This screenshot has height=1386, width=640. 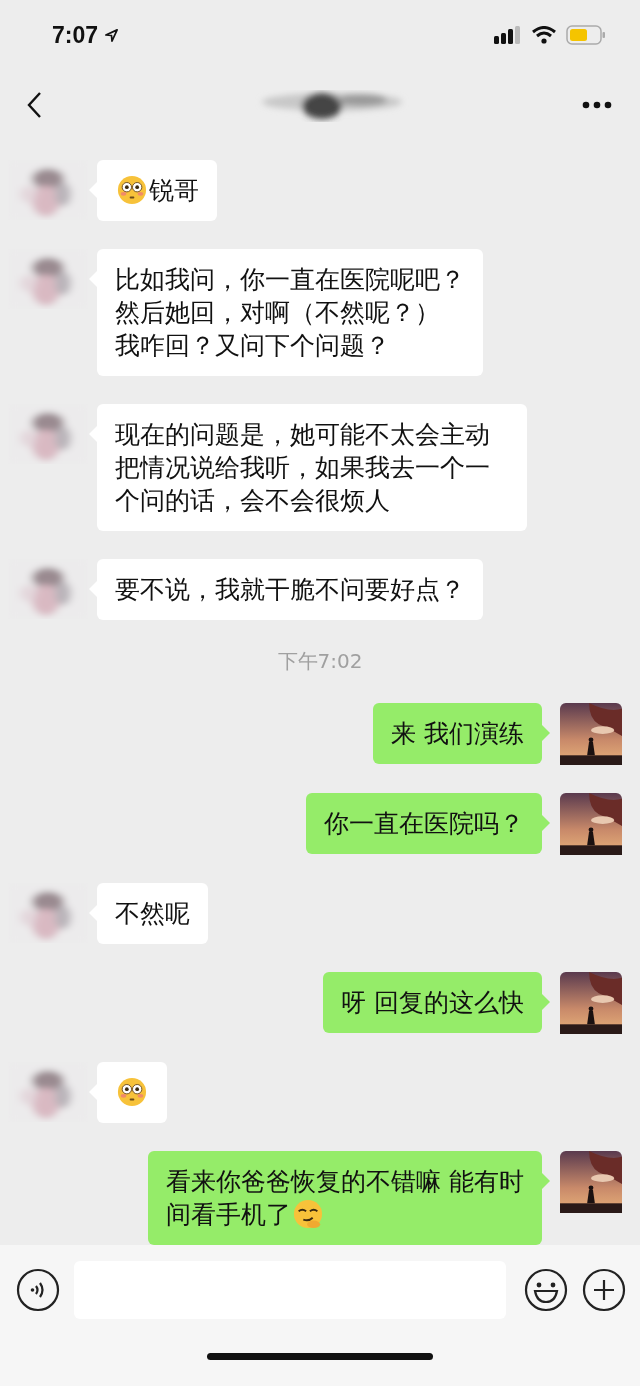 What do you see at coordinates (604, 1290) in the screenshot?
I see `add-icon` at bounding box center [604, 1290].